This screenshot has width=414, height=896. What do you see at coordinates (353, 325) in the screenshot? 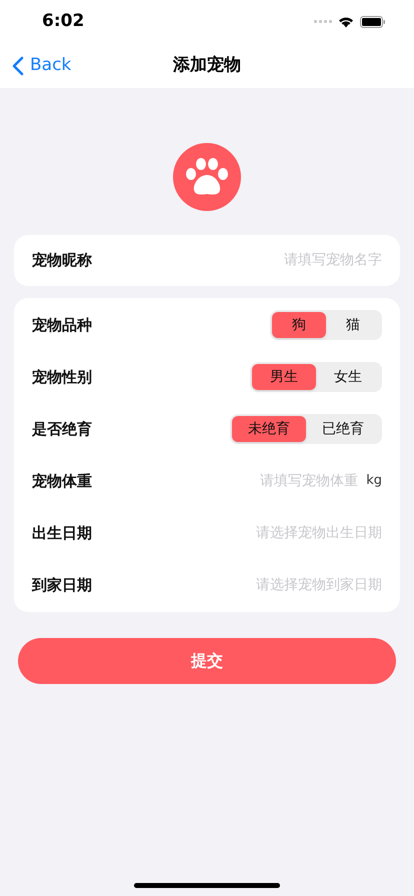
I see `segment-option: 猫` at bounding box center [353, 325].